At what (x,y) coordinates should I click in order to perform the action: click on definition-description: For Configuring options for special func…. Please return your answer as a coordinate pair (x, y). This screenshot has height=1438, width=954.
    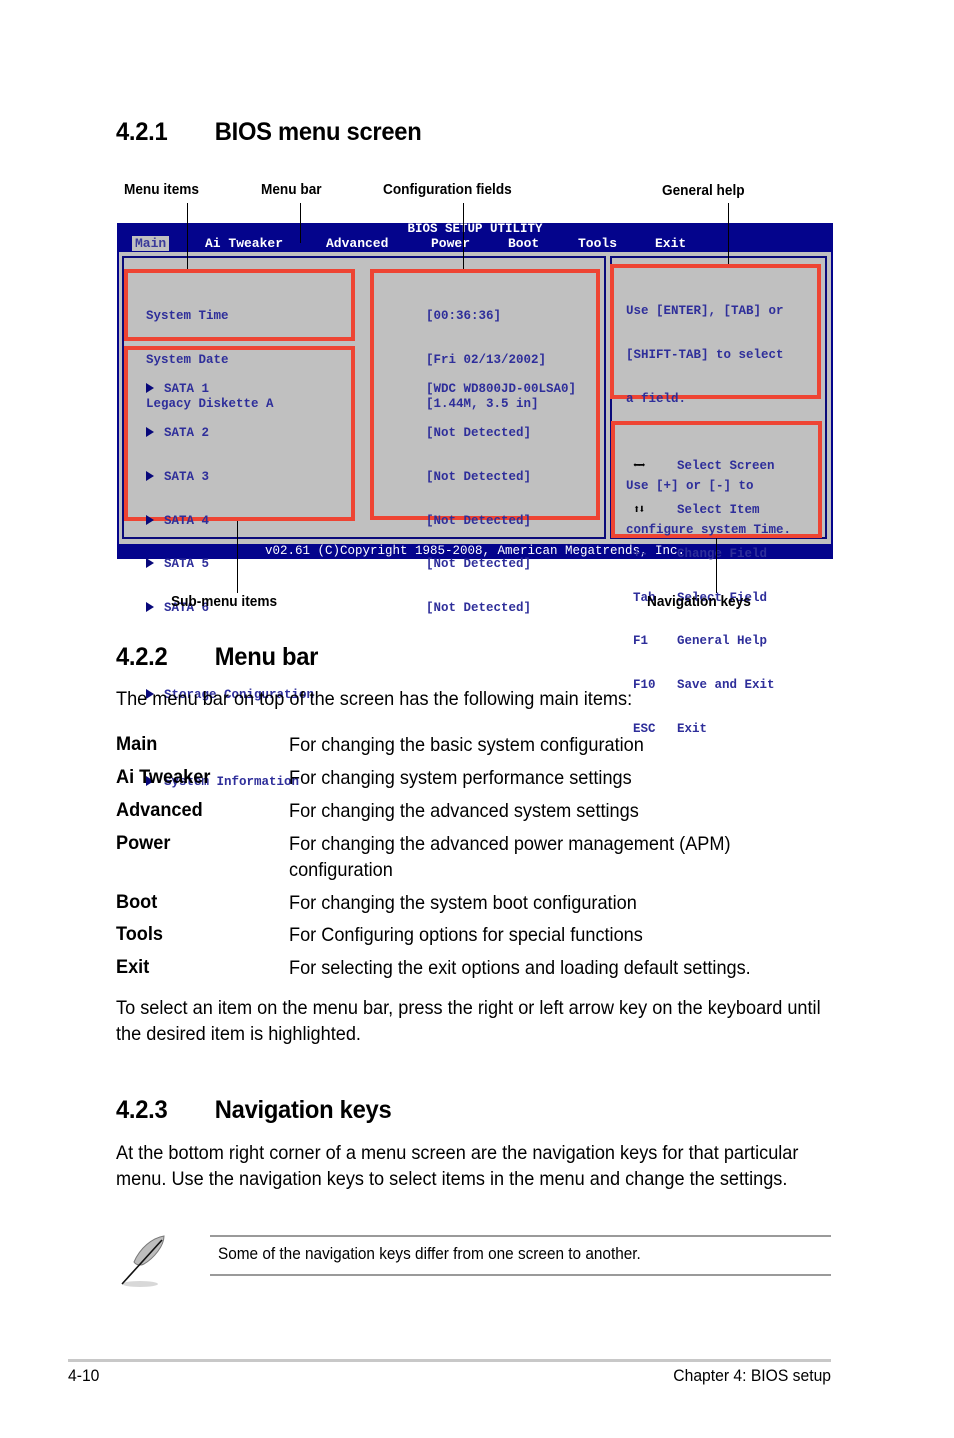
    Looking at the image, I should click on (466, 935).